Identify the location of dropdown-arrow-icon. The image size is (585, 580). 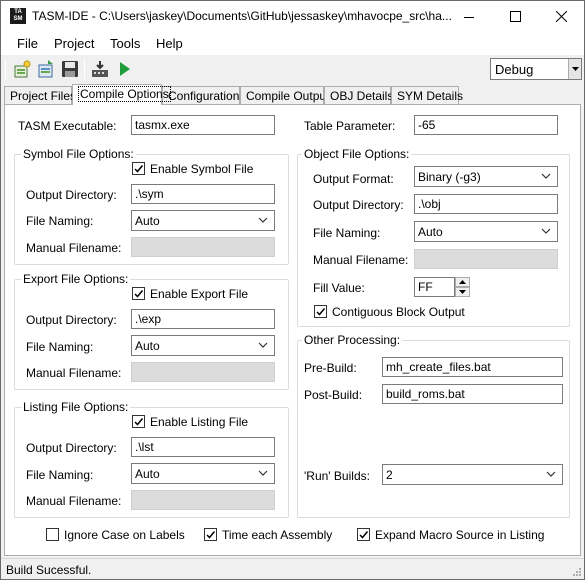
(574, 69).